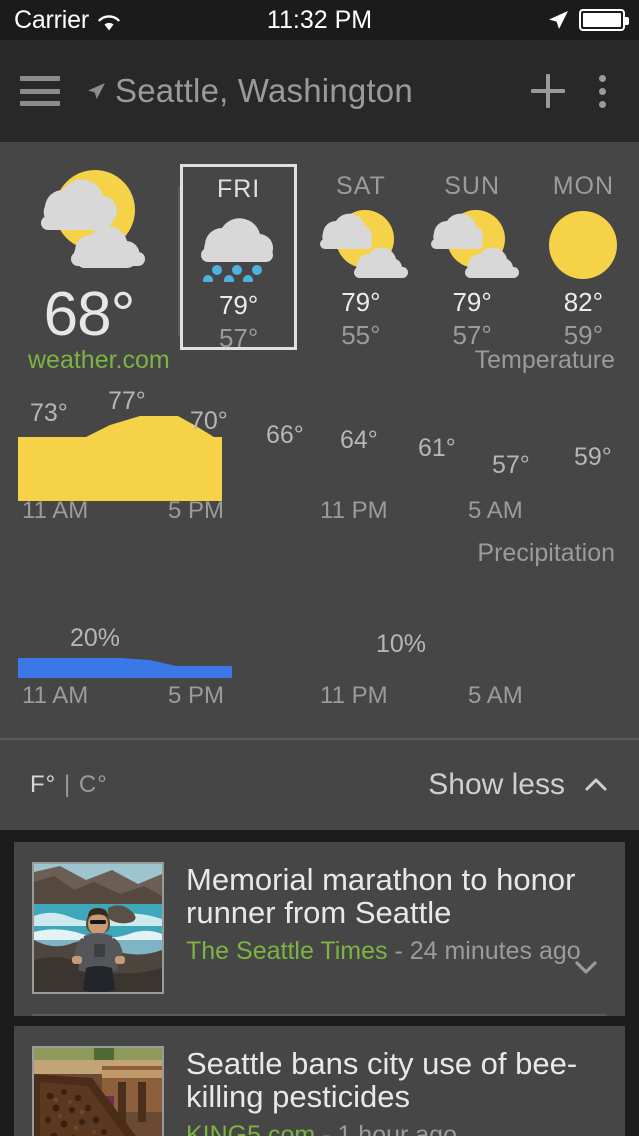 The image size is (639, 1136). Describe the element at coordinates (285, 435) in the screenshot. I see `temp-point-label: 66°` at that location.